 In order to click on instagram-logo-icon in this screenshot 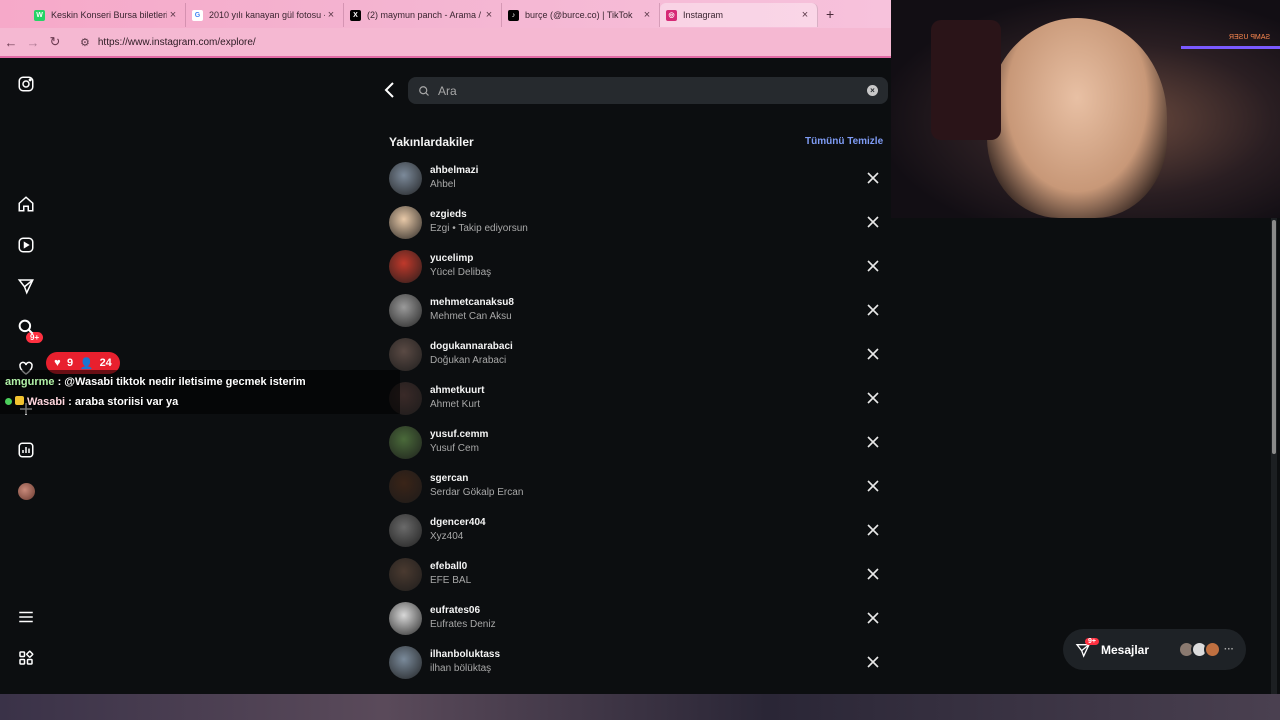, I will do `click(26, 84)`.